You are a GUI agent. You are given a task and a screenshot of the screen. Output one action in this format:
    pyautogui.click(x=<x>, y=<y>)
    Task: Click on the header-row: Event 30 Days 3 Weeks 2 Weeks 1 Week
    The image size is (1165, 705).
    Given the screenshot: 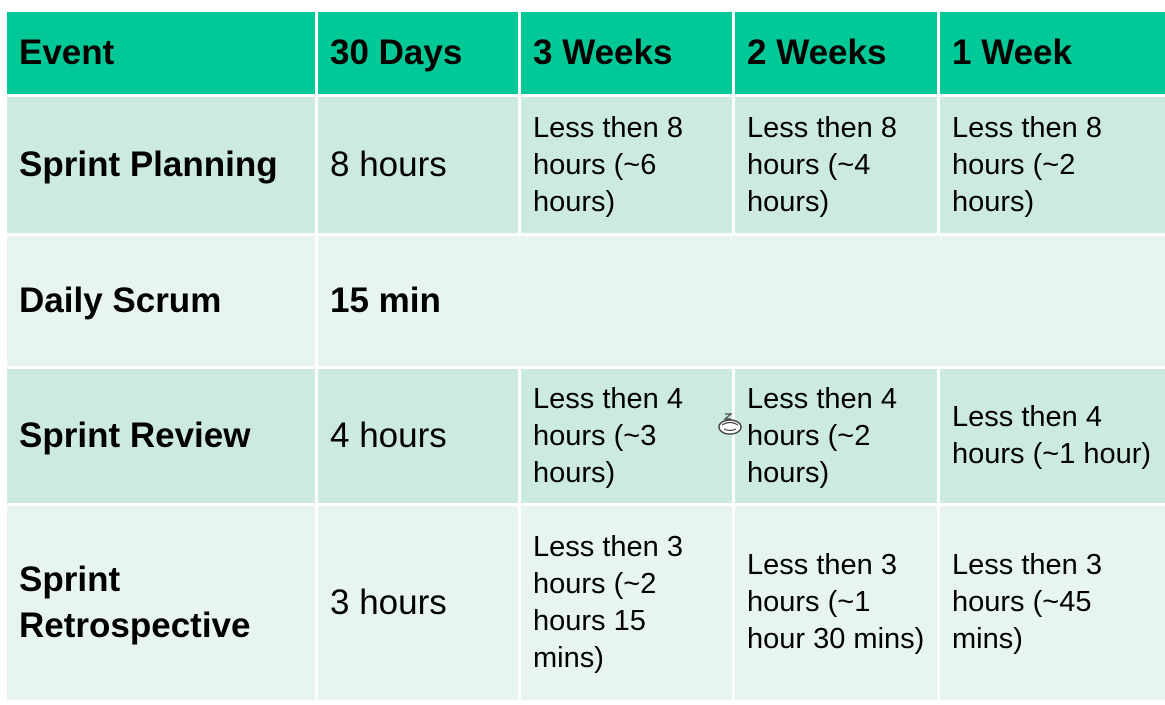 What is the action you would take?
    pyautogui.click(x=584, y=53)
    